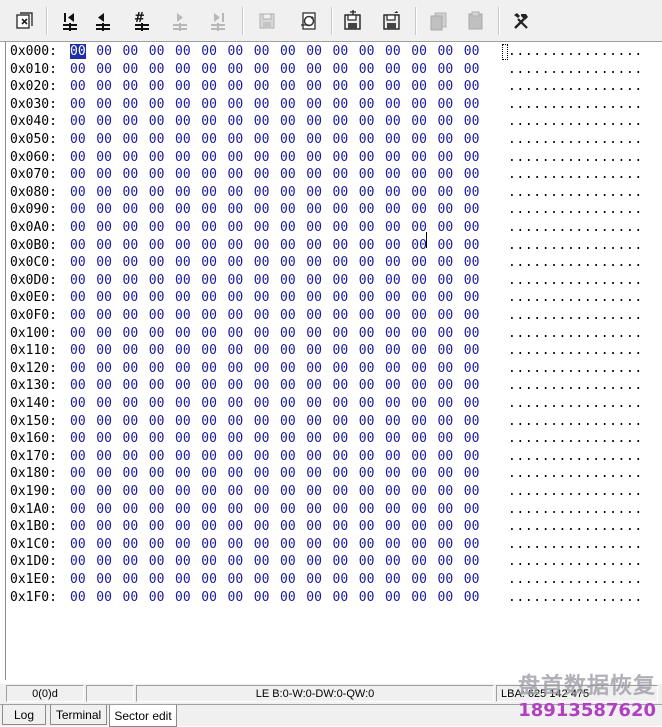  Describe the element at coordinates (352, 21) in the screenshot. I see `read-sector-button` at that location.